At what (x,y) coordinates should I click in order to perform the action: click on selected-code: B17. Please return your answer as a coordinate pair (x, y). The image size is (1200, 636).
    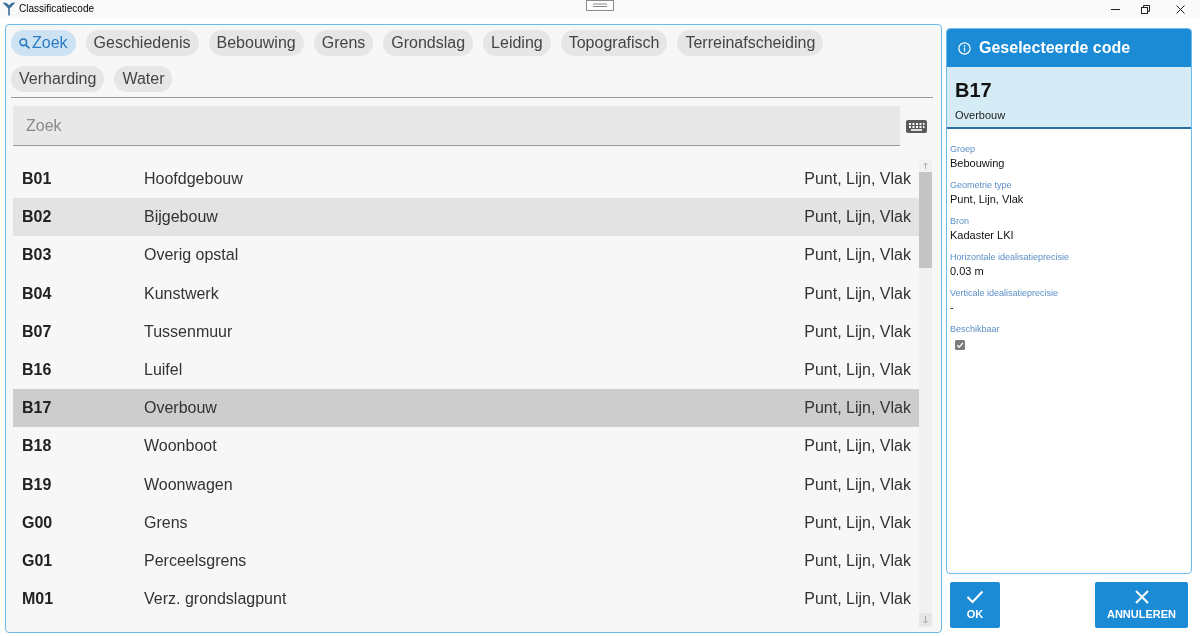
    Looking at the image, I should click on (974, 90).